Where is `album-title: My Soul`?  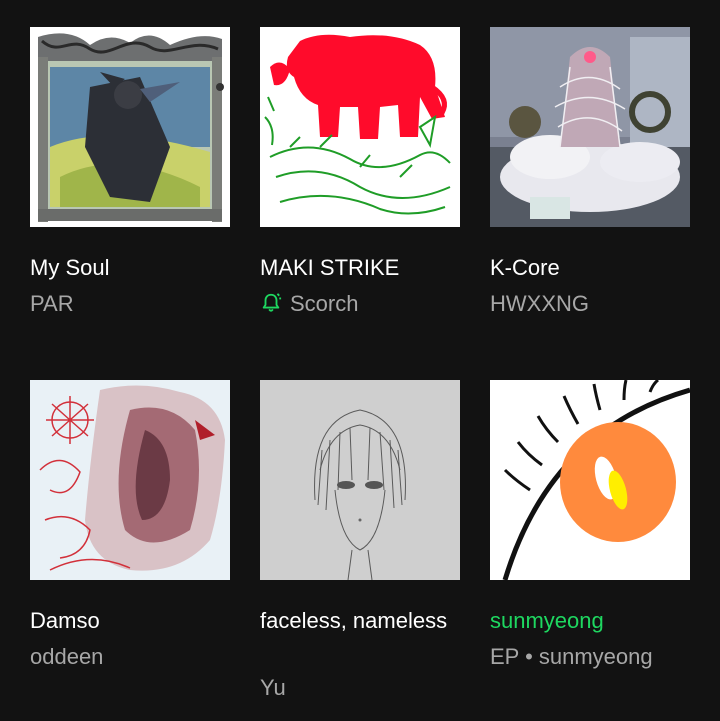 album-title: My Soul is located at coordinates (132, 267).